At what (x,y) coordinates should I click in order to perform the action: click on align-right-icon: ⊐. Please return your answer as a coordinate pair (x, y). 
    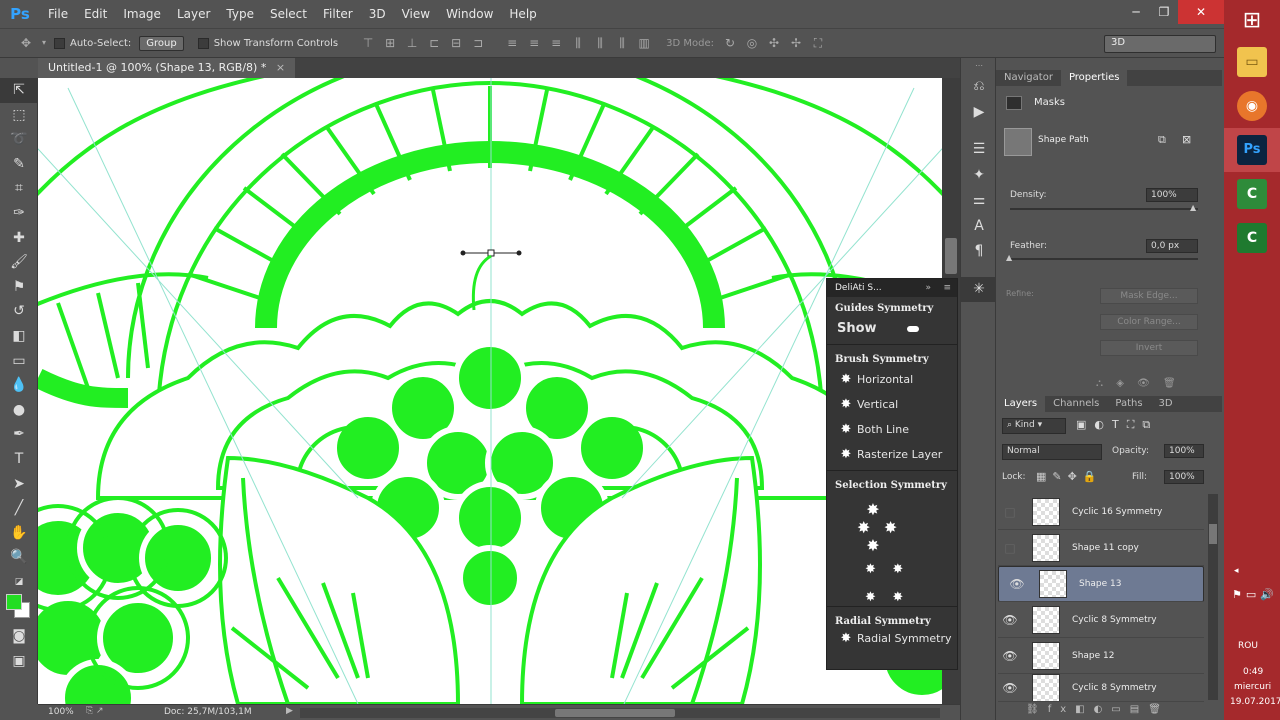
    Looking at the image, I should click on (478, 43).